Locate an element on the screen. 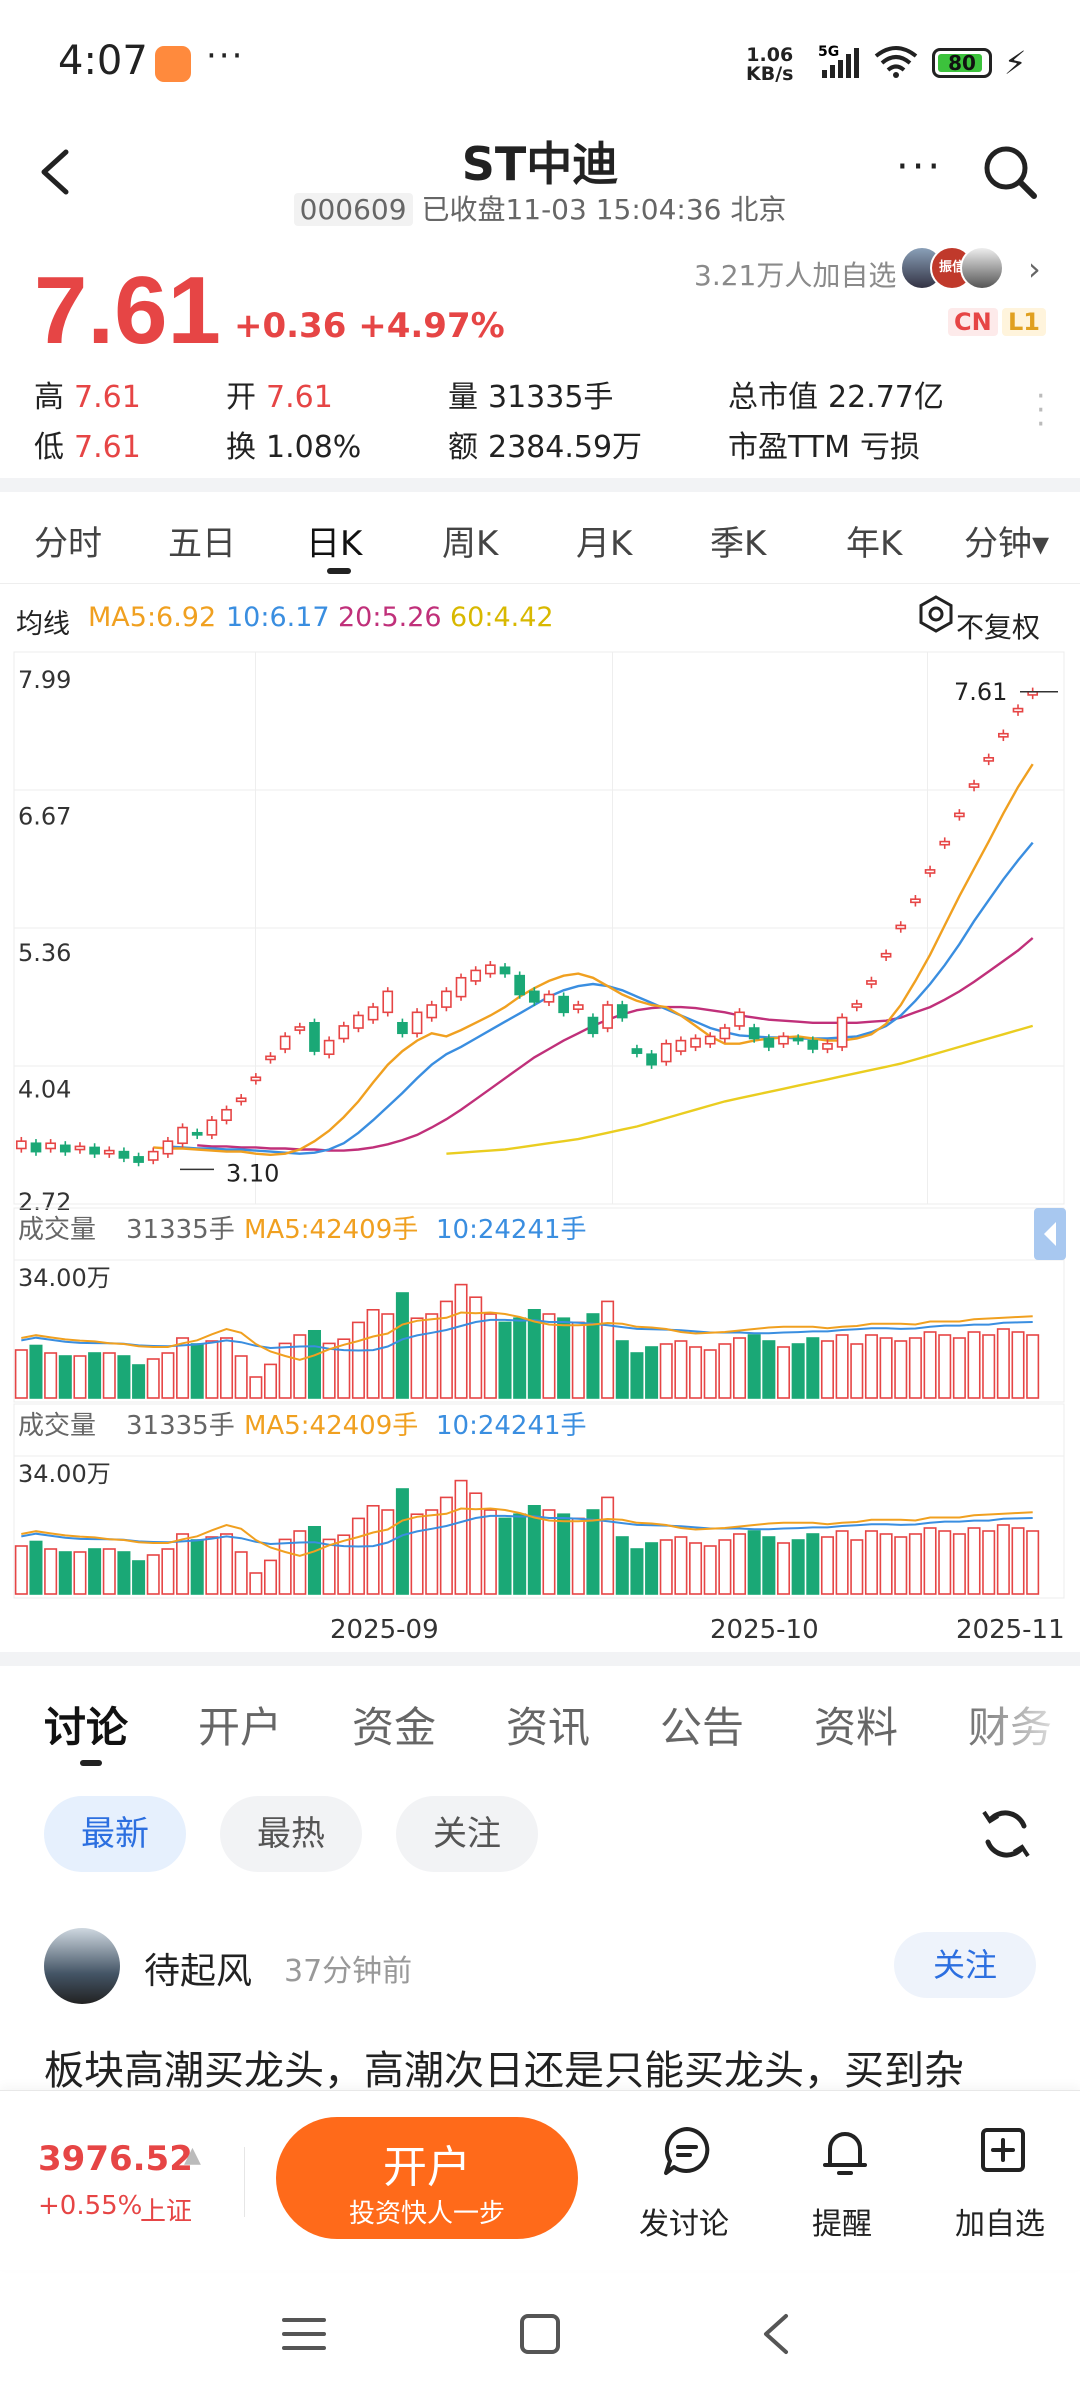 Image resolution: width=1080 pixels, height=2400 pixels. stat-value: 1.08% is located at coordinates (314, 447).